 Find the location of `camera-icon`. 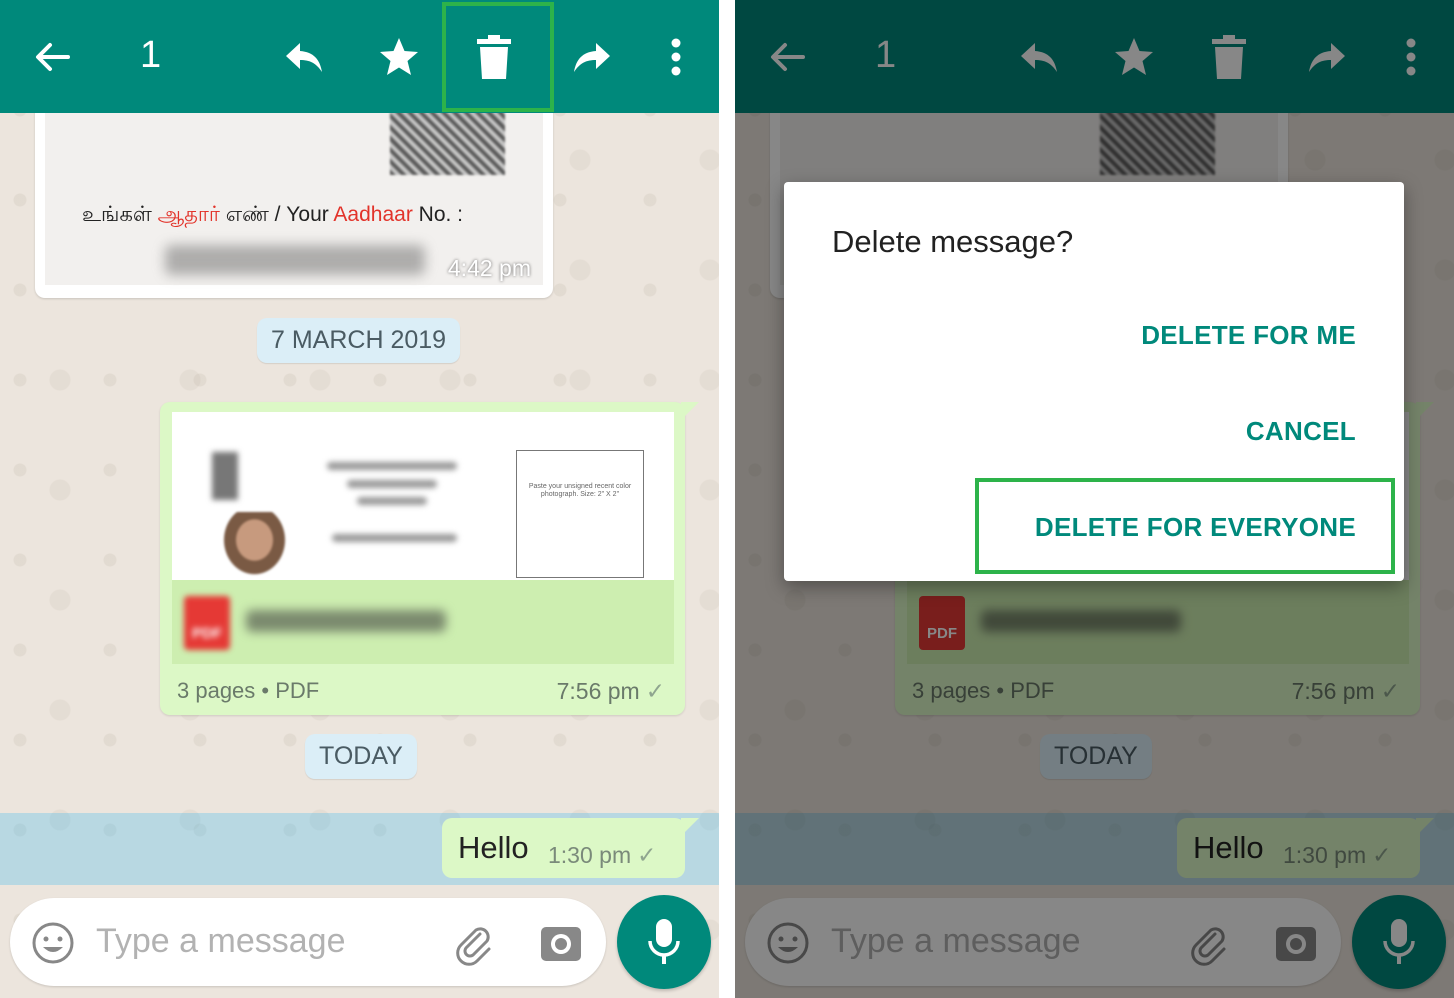

camera-icon is located at coordinates (561, 943).